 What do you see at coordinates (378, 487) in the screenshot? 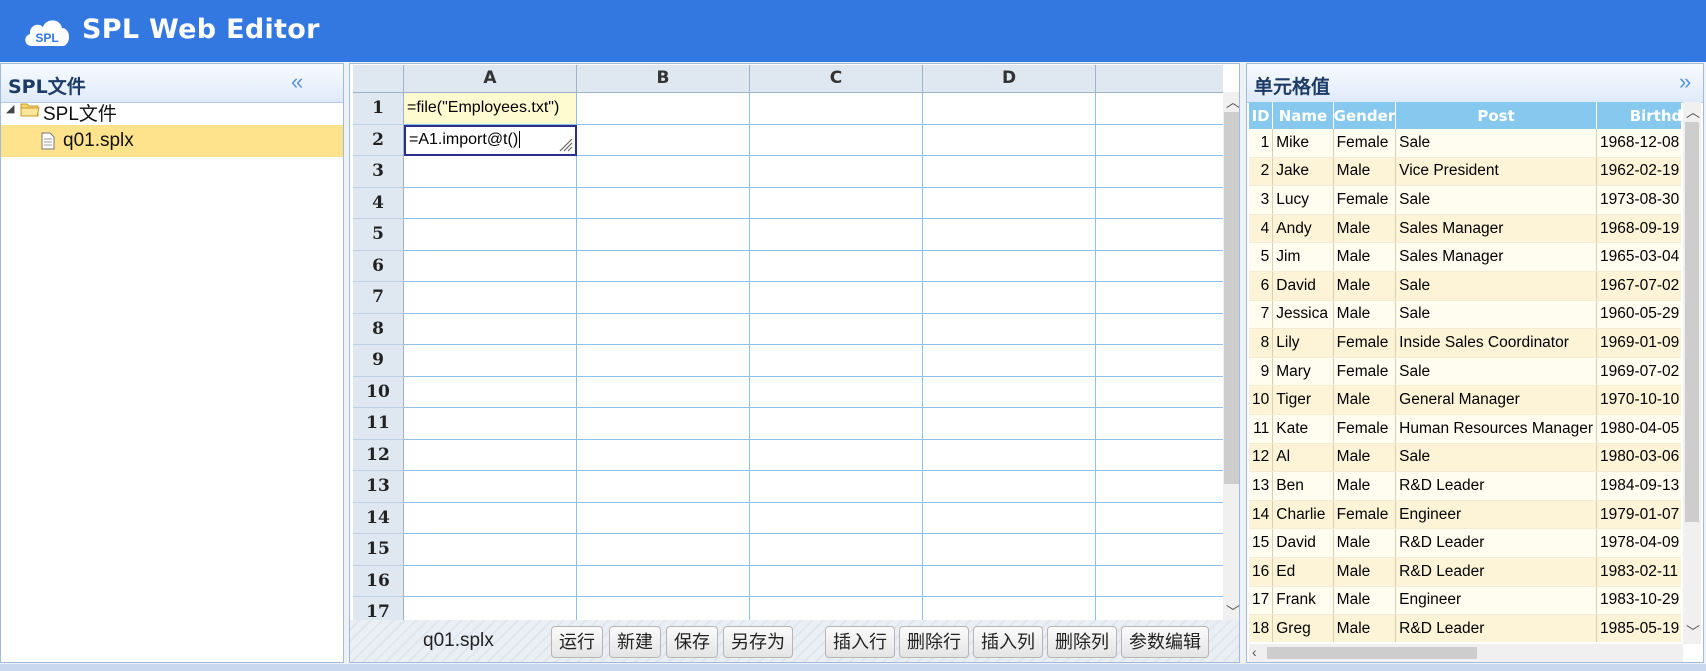
I see `row-header: 13` at bounding box center [378, 487].